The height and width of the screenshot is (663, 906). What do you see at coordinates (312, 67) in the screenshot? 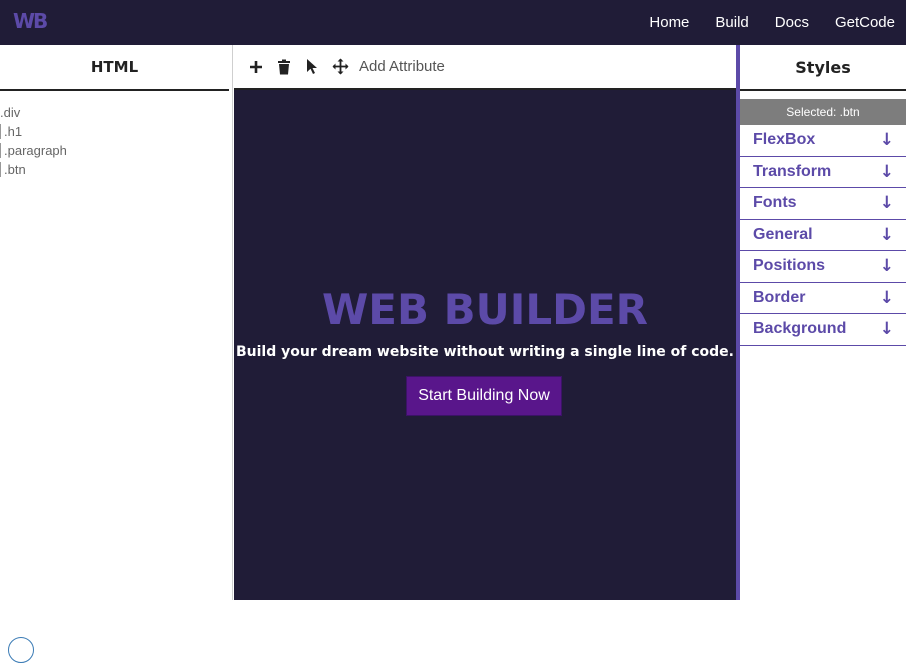
I see `pointer-icon` at bounding box center [312, 67].